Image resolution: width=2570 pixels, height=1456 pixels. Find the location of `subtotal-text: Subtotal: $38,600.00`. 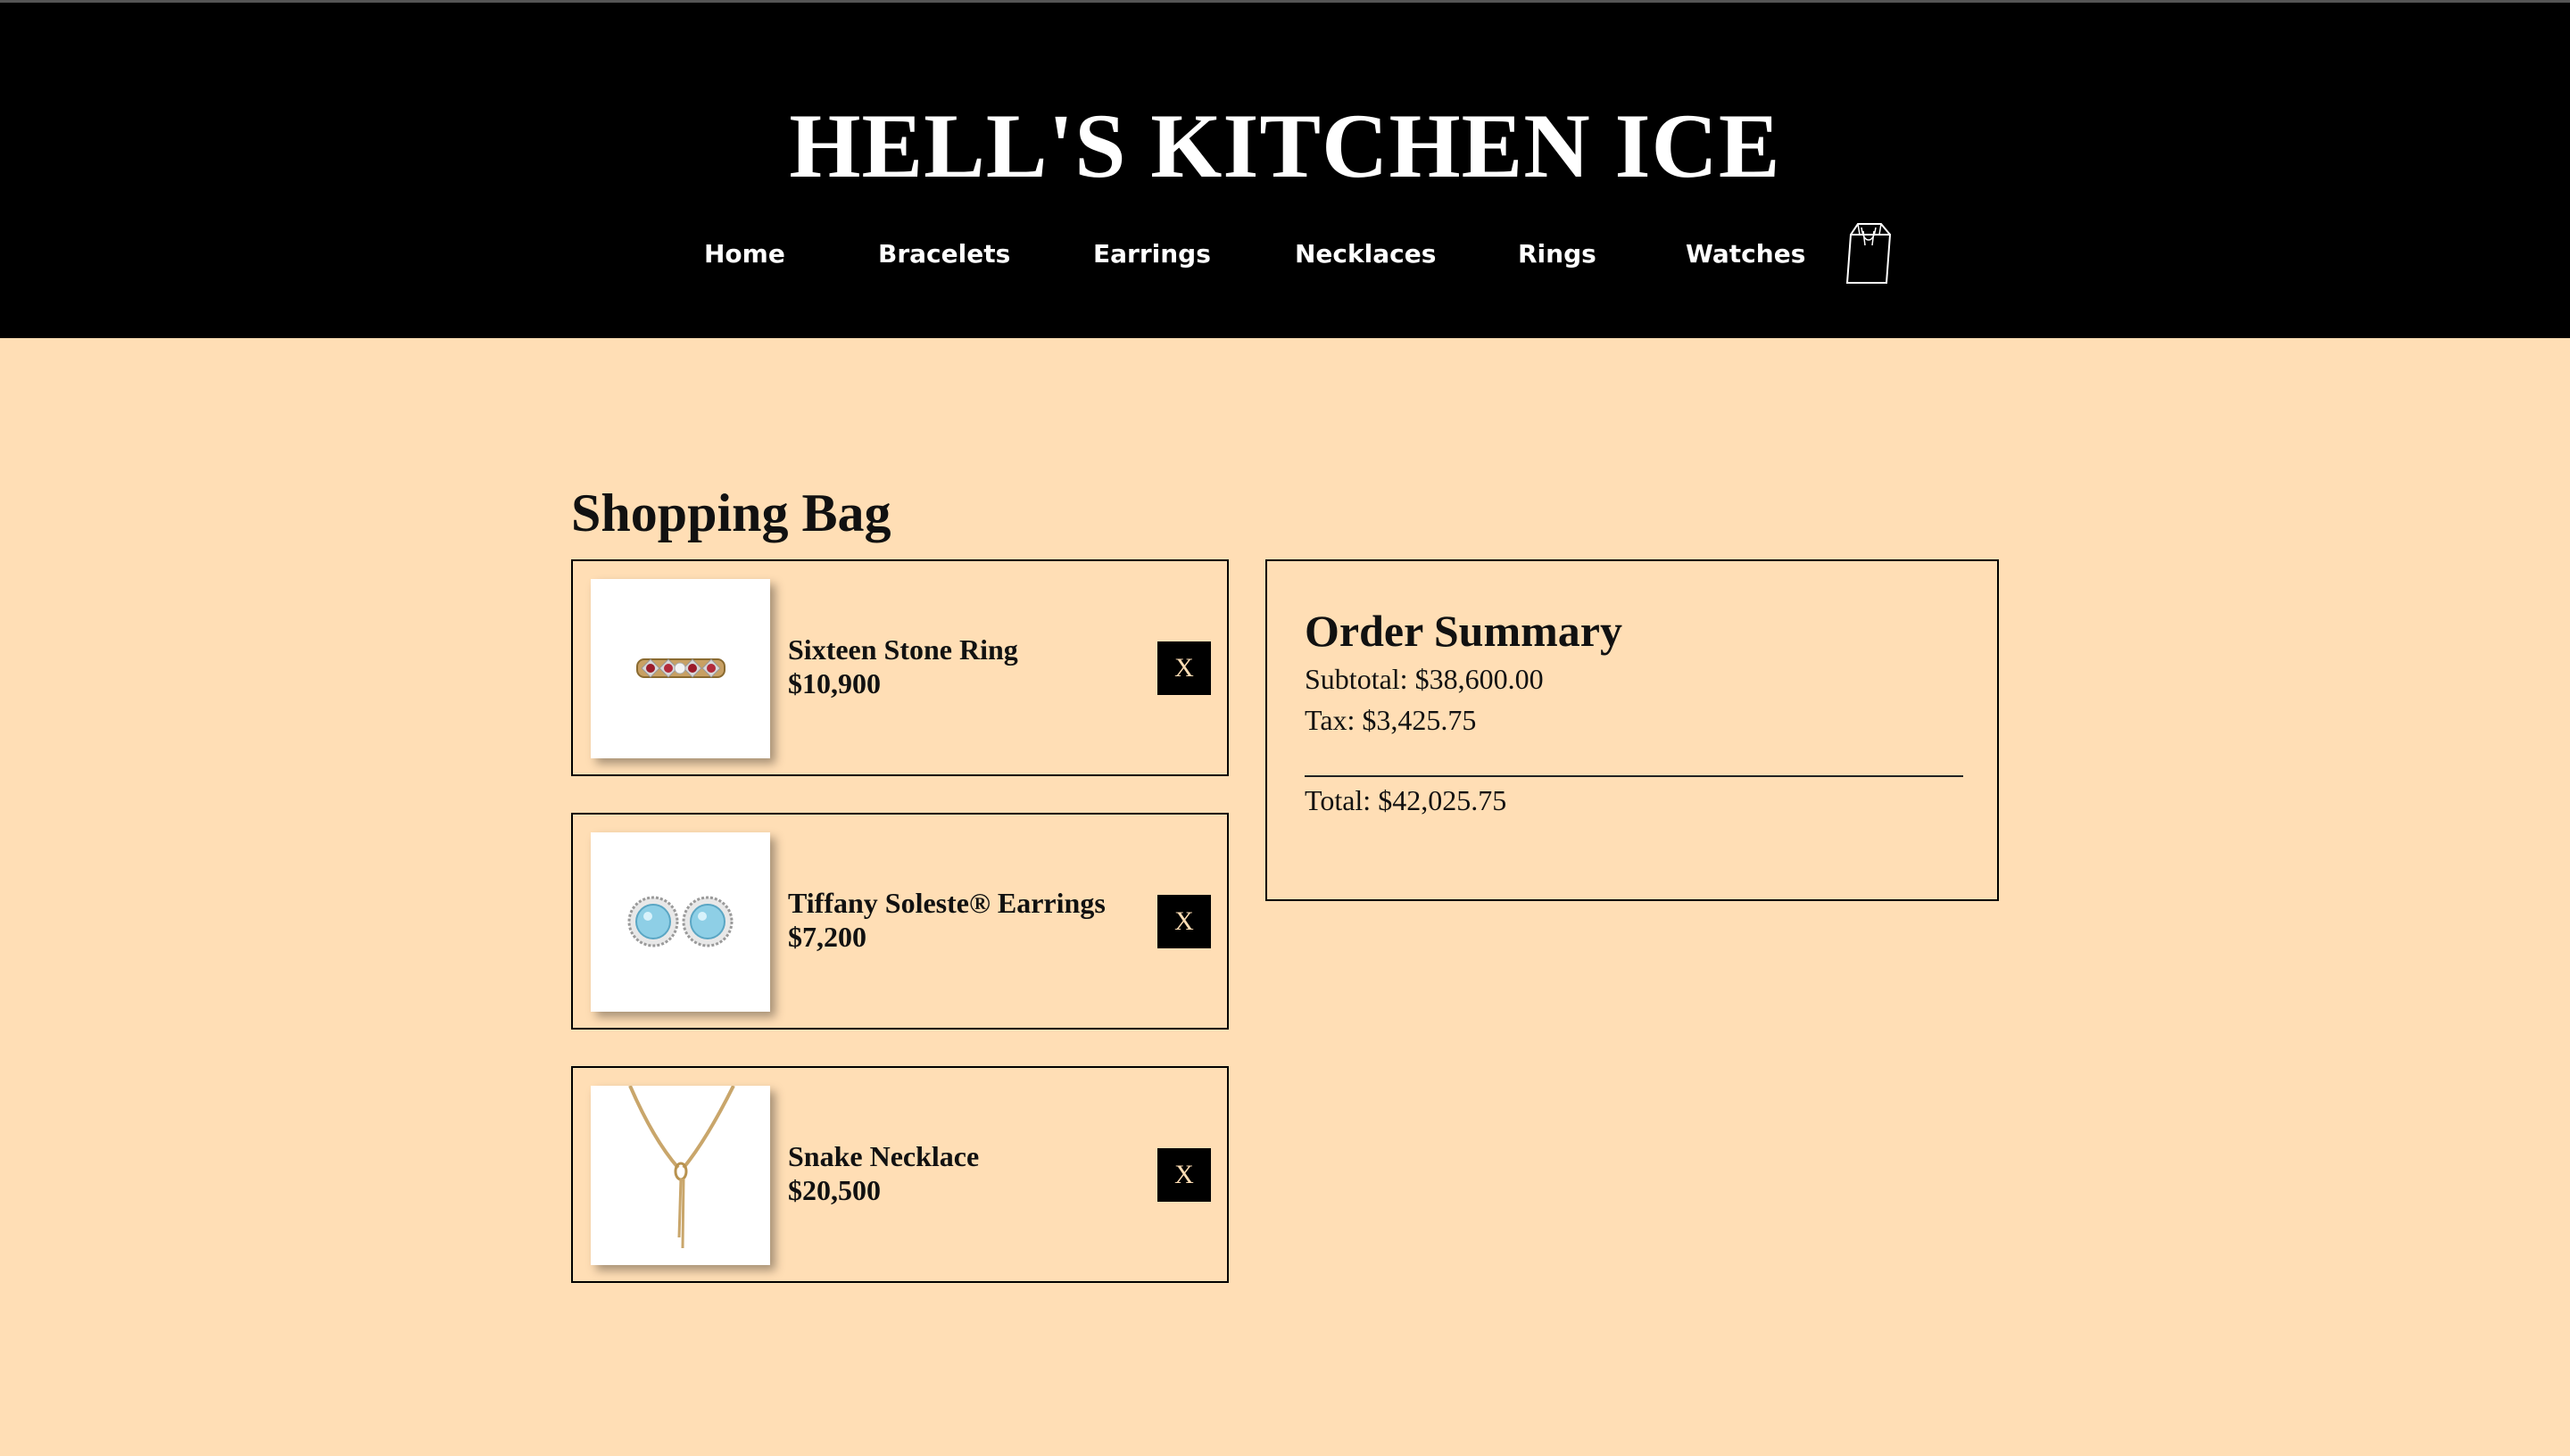

subtotal-text: Subtotal: $38,600.00 is located at coordinates (1425, 679).